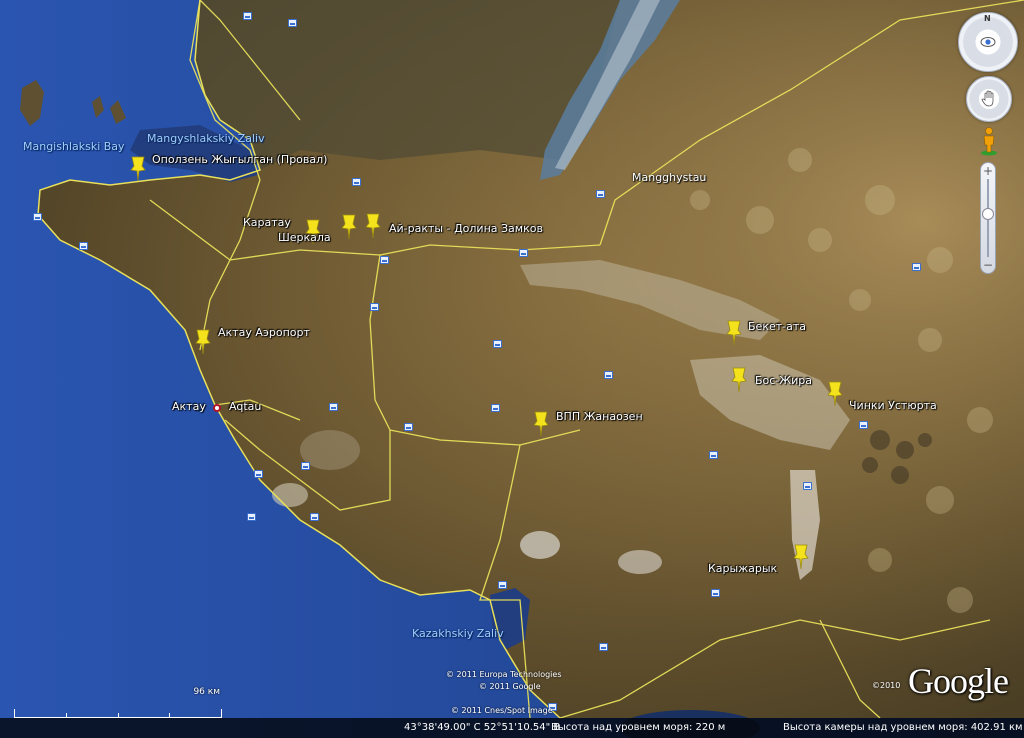 This screenshot has height=738, width=1024. I want to click on elevation-readout: Высота над уровнем моря: 220 м, so click(638, 727).